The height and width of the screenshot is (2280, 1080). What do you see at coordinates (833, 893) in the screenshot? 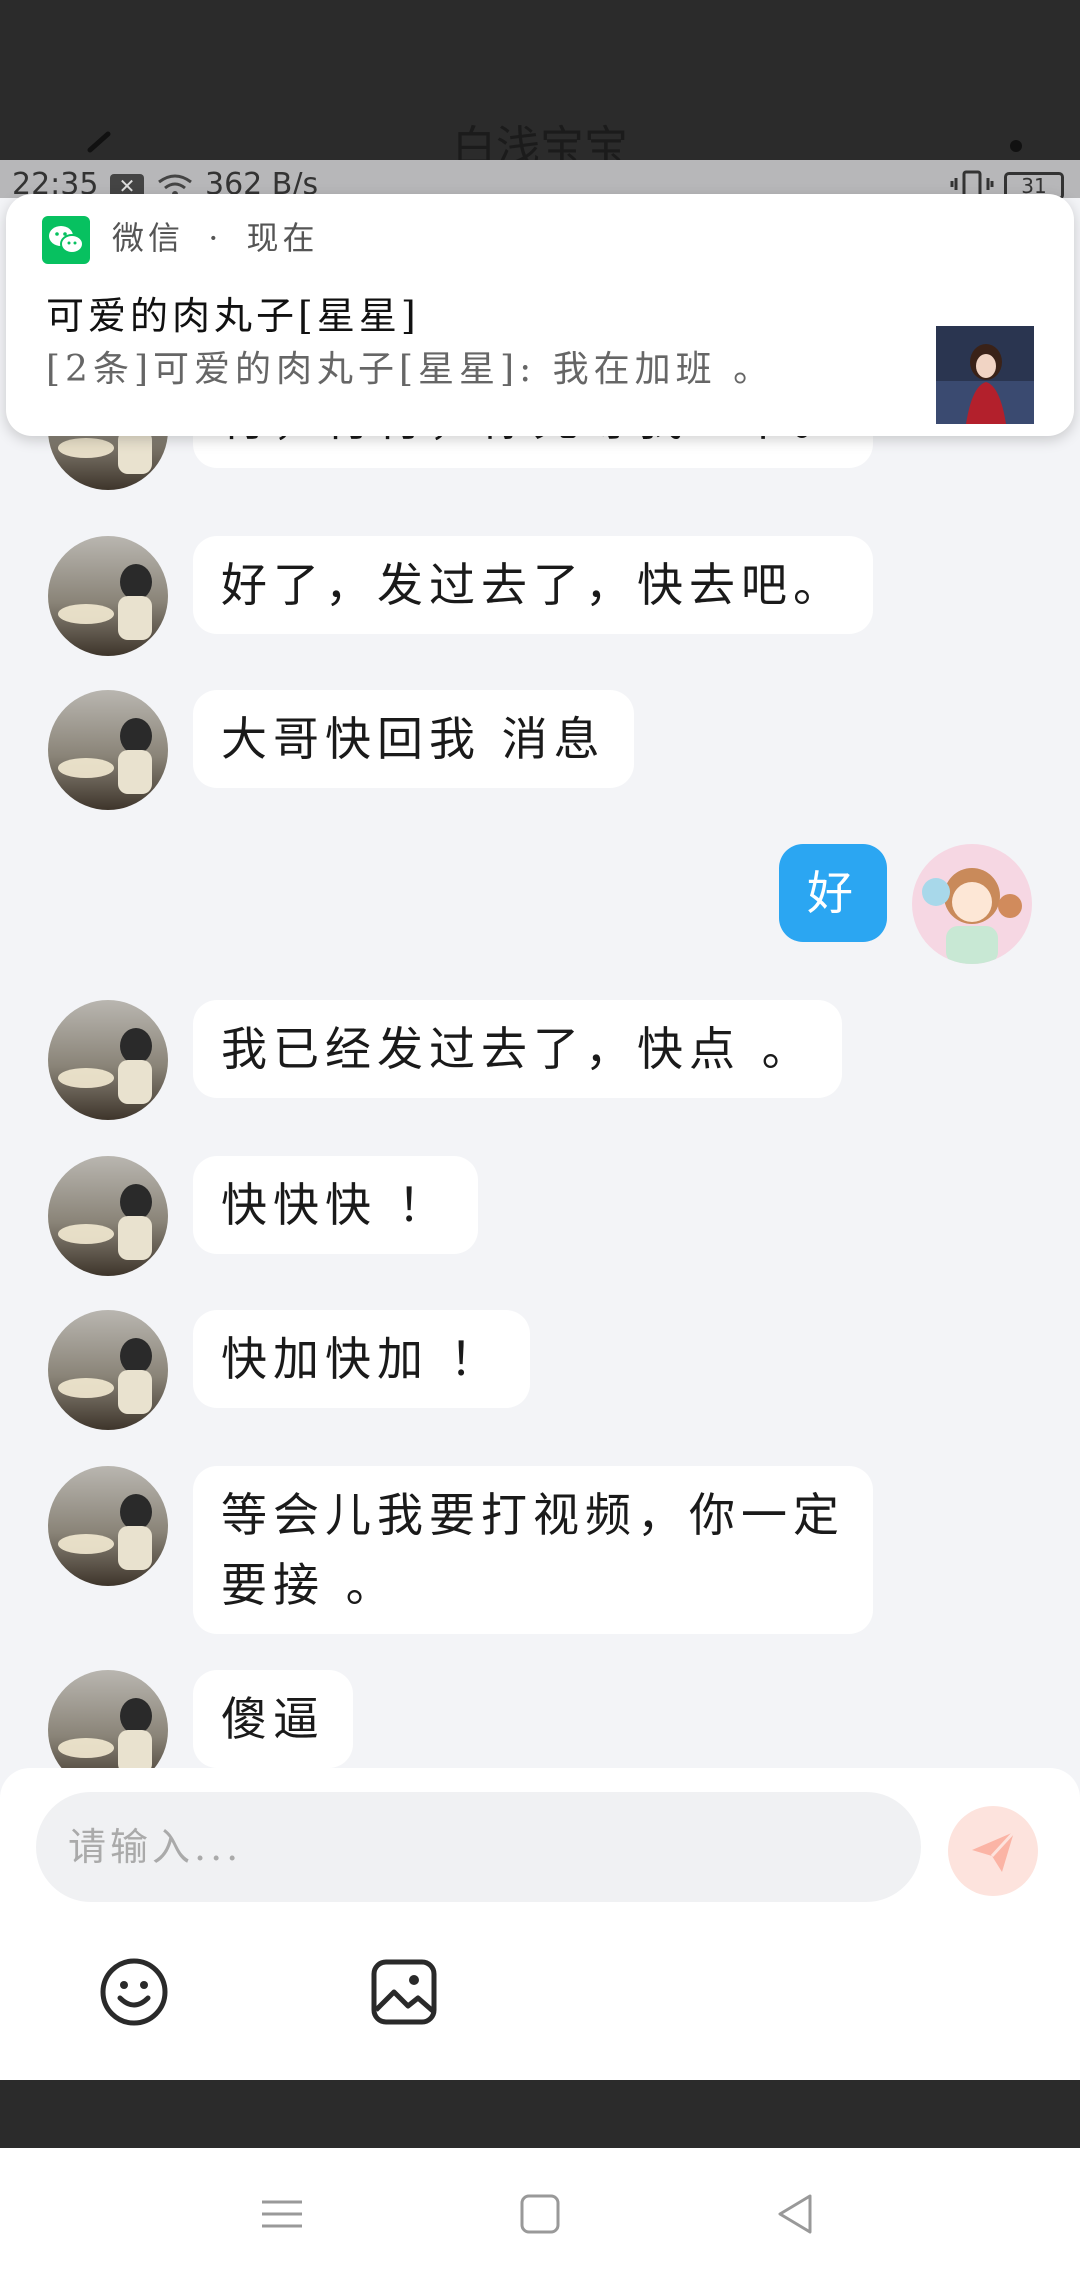
I see `my-message-bubble: 好` at bounding box center [833, 893].